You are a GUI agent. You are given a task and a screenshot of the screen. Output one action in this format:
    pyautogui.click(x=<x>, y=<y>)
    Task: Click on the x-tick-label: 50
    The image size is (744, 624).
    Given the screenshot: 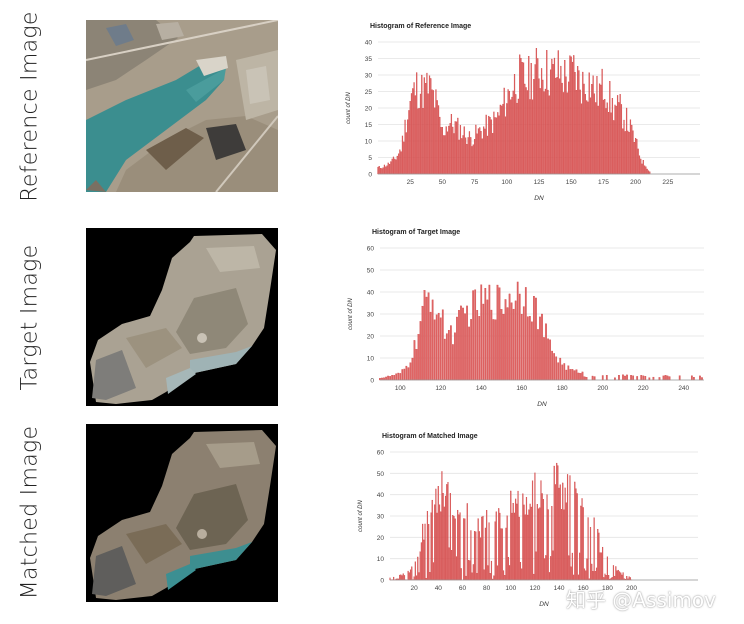 What is the action you would take?
    pyautogui.click(x=443, y=182)
    